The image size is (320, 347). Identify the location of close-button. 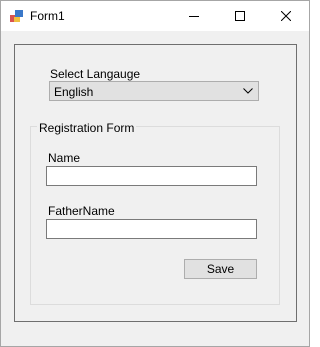
(286, 16).